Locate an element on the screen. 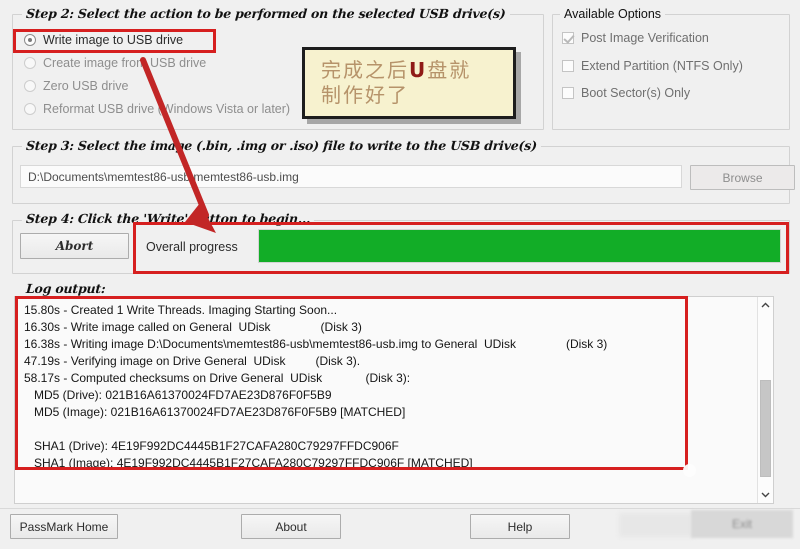 The image size is (800, 549). radio-zero-usb: Zero USB drive is located at coordinates (76, 86).